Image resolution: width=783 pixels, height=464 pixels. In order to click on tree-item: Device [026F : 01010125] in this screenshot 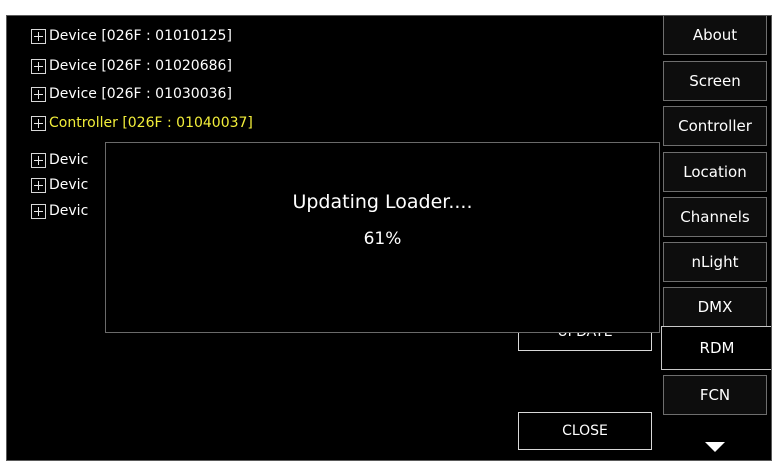, I will do `click(131, 36)`.